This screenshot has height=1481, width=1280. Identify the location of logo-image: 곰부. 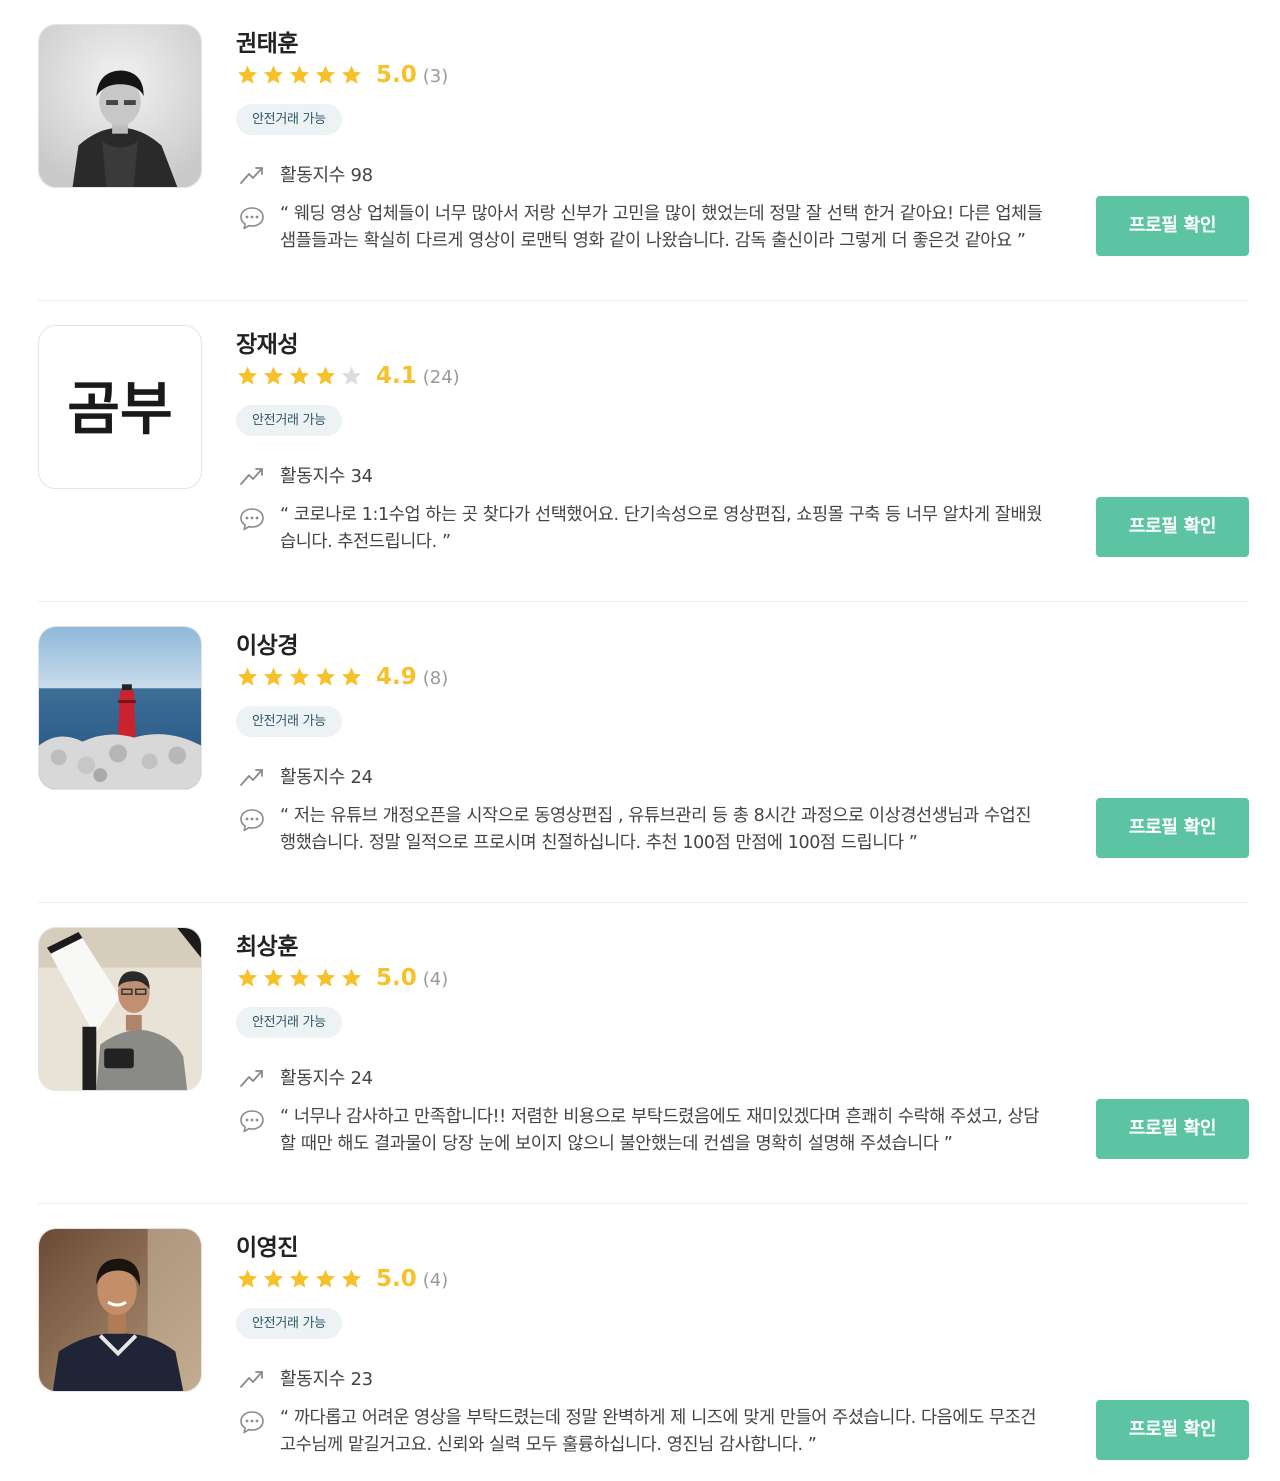
(120, 407).